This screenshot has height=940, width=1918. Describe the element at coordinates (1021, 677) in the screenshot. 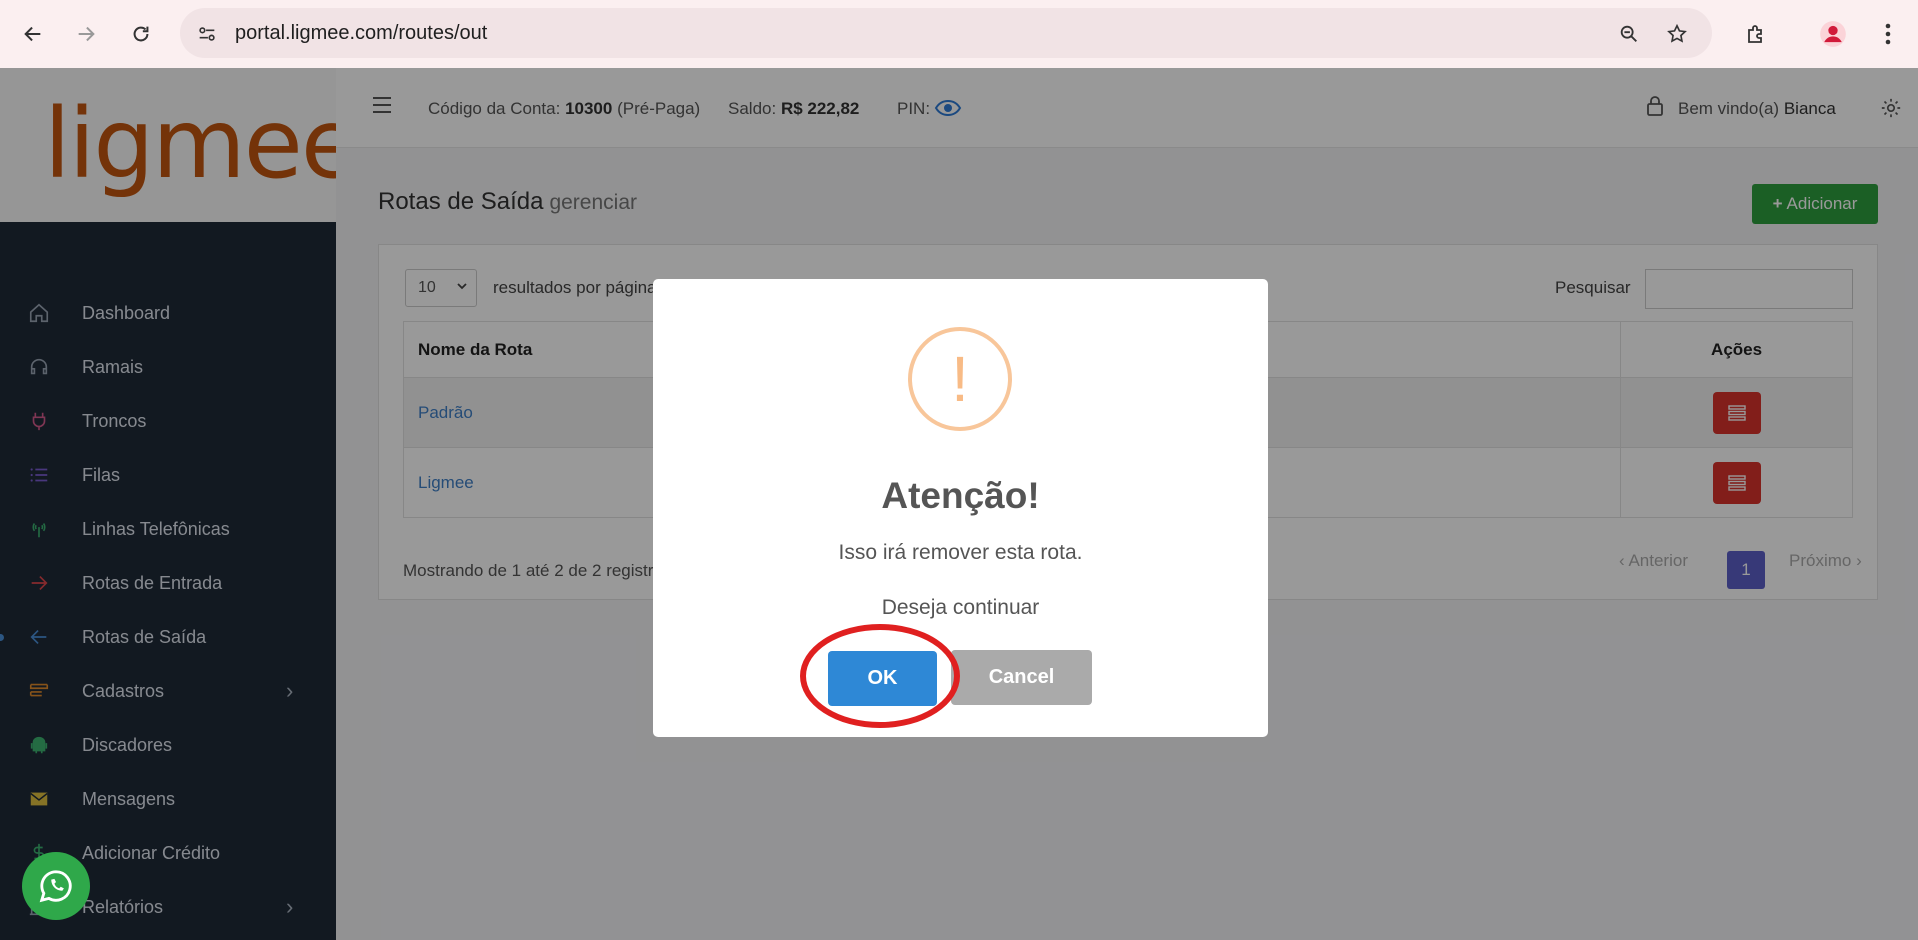

I see `cancel-button: Cancel` at that location.